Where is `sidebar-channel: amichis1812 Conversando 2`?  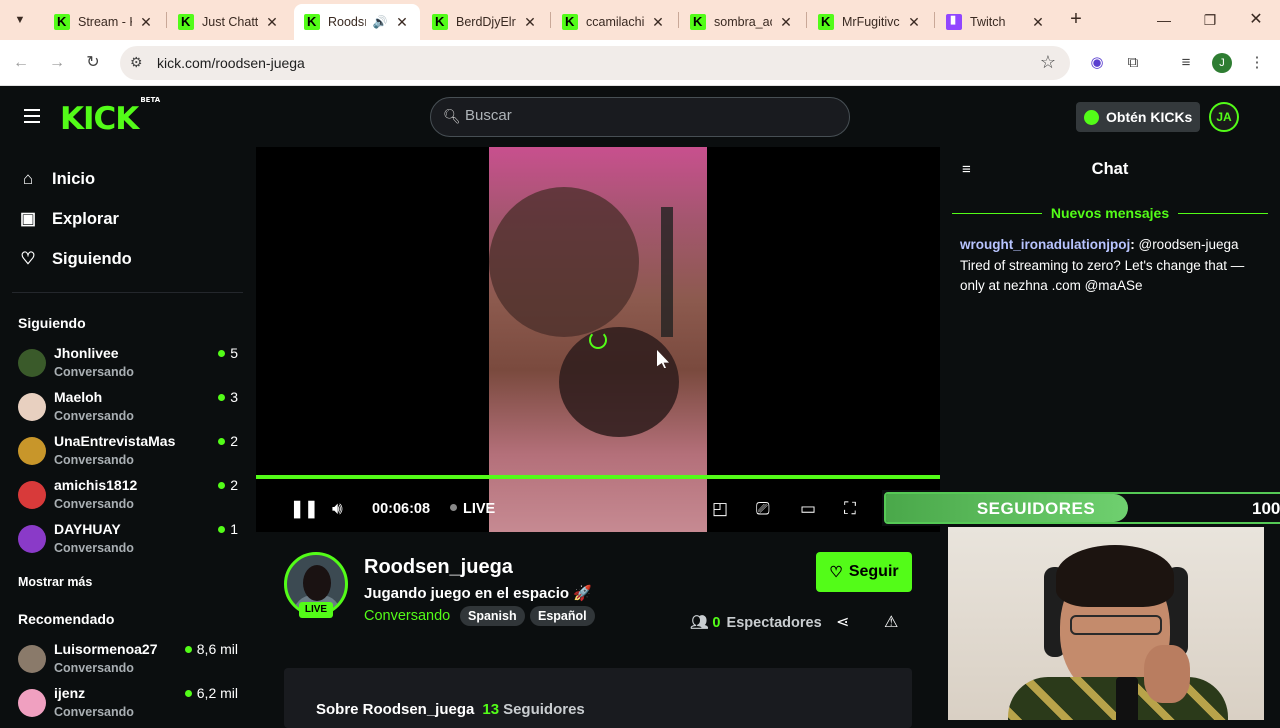
sidebar-channel: amichis1812 Conversando 2 is located at coordinates (129, 497).